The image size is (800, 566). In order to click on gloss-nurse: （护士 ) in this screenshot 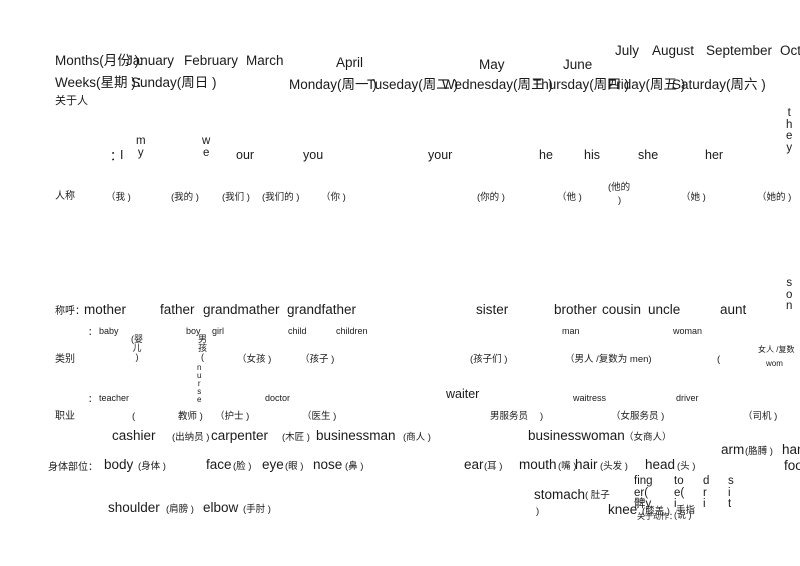, I will do `click(232, 416)`.